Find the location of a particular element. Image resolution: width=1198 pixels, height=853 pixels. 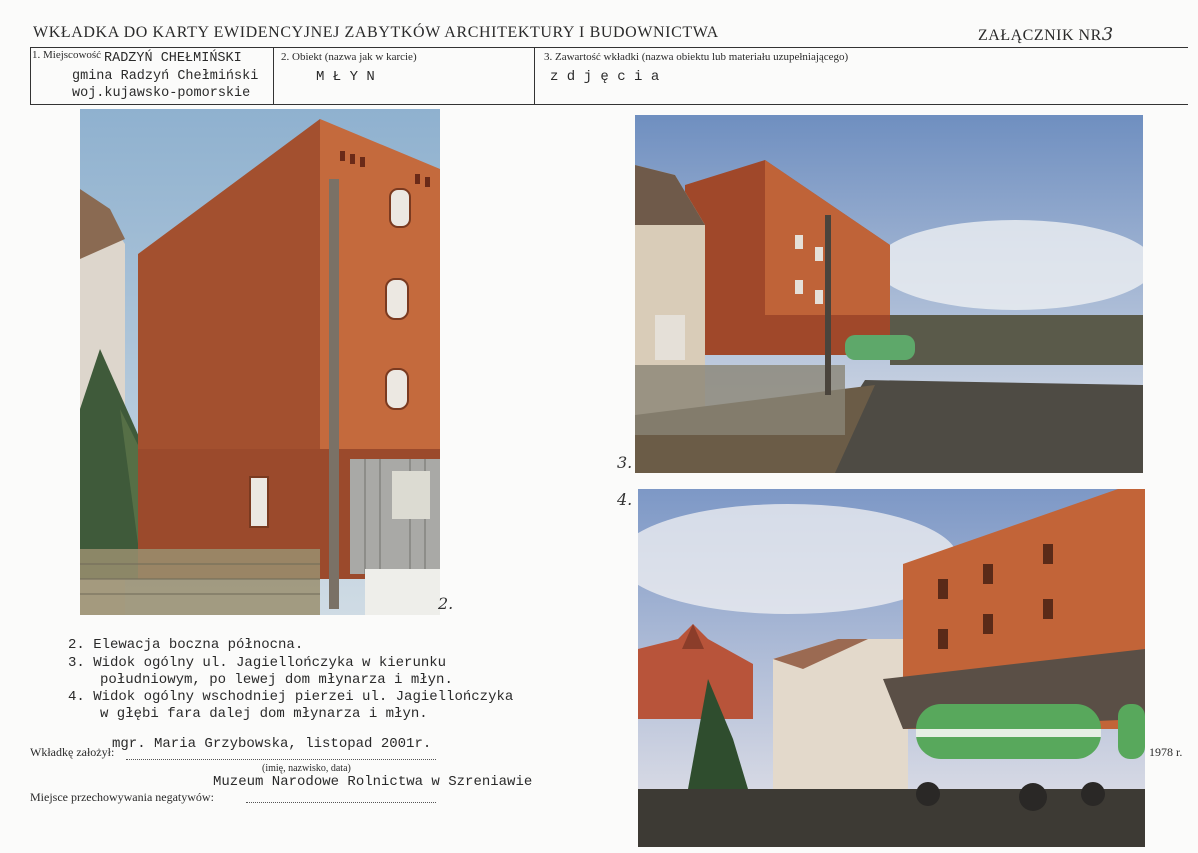

attachment-label: ZAŁĄCZNIK NR3 is located at coordinates (1046, 34).